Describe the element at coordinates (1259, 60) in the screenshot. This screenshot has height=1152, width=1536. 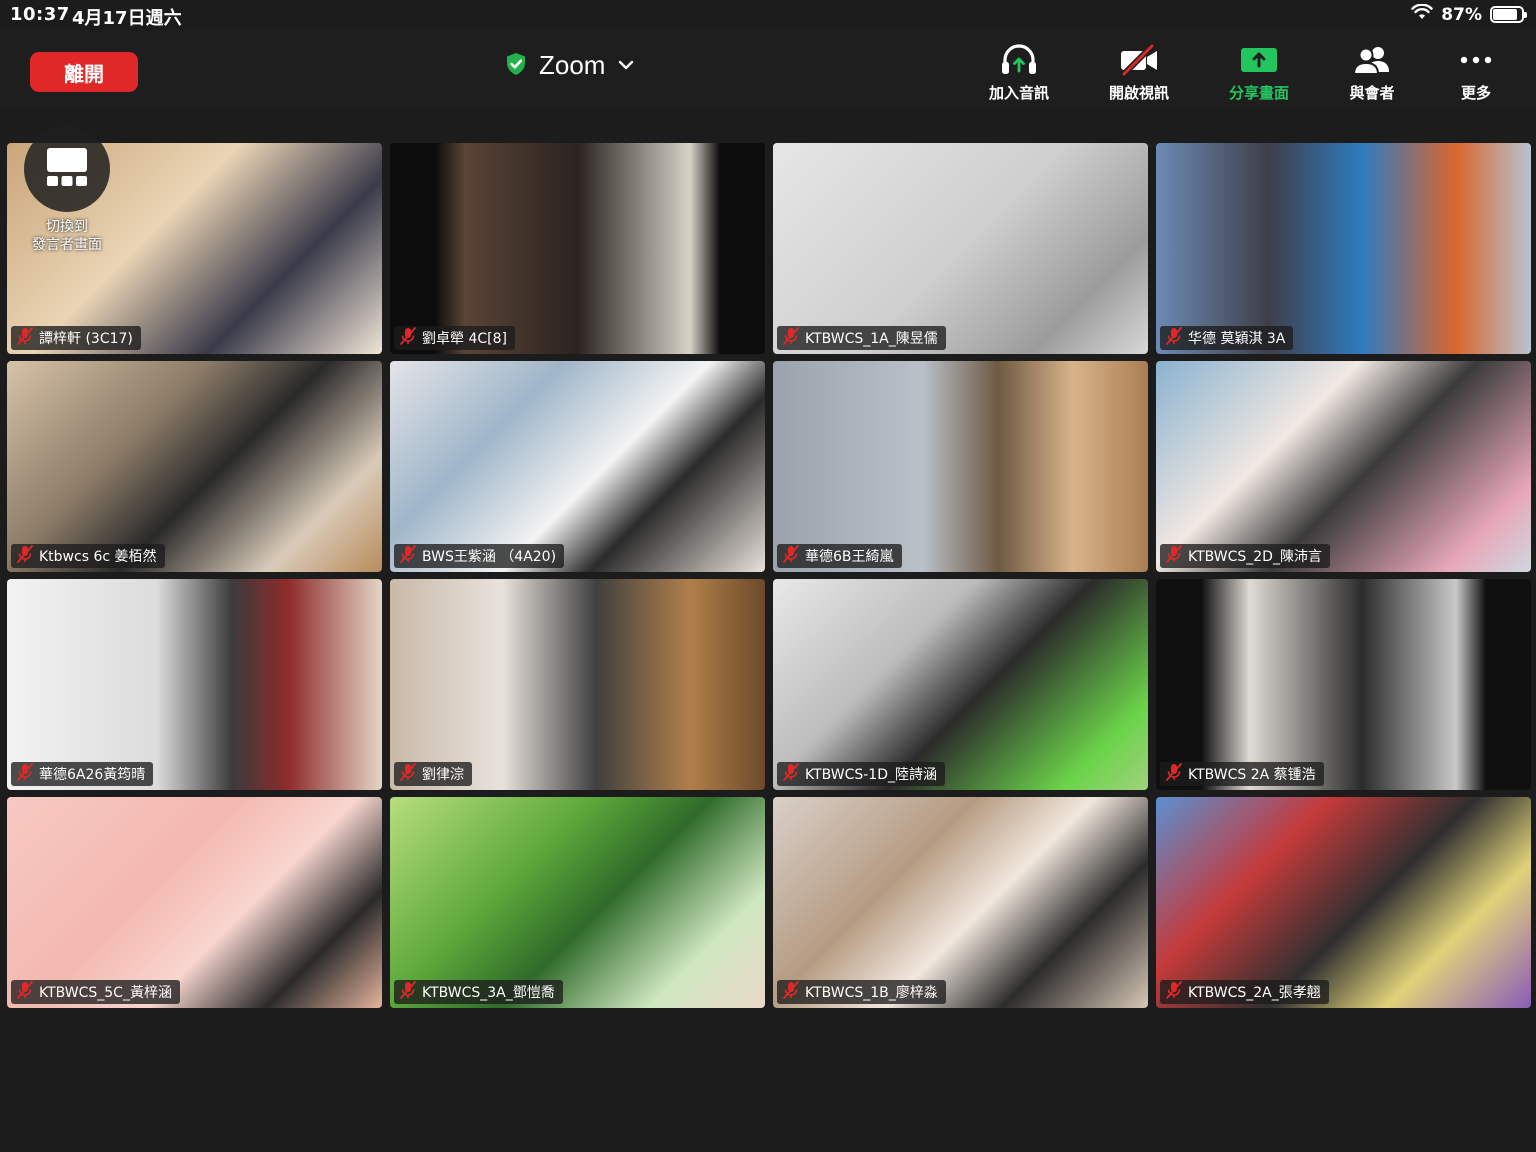
I see `share-screen-icon` at that location.